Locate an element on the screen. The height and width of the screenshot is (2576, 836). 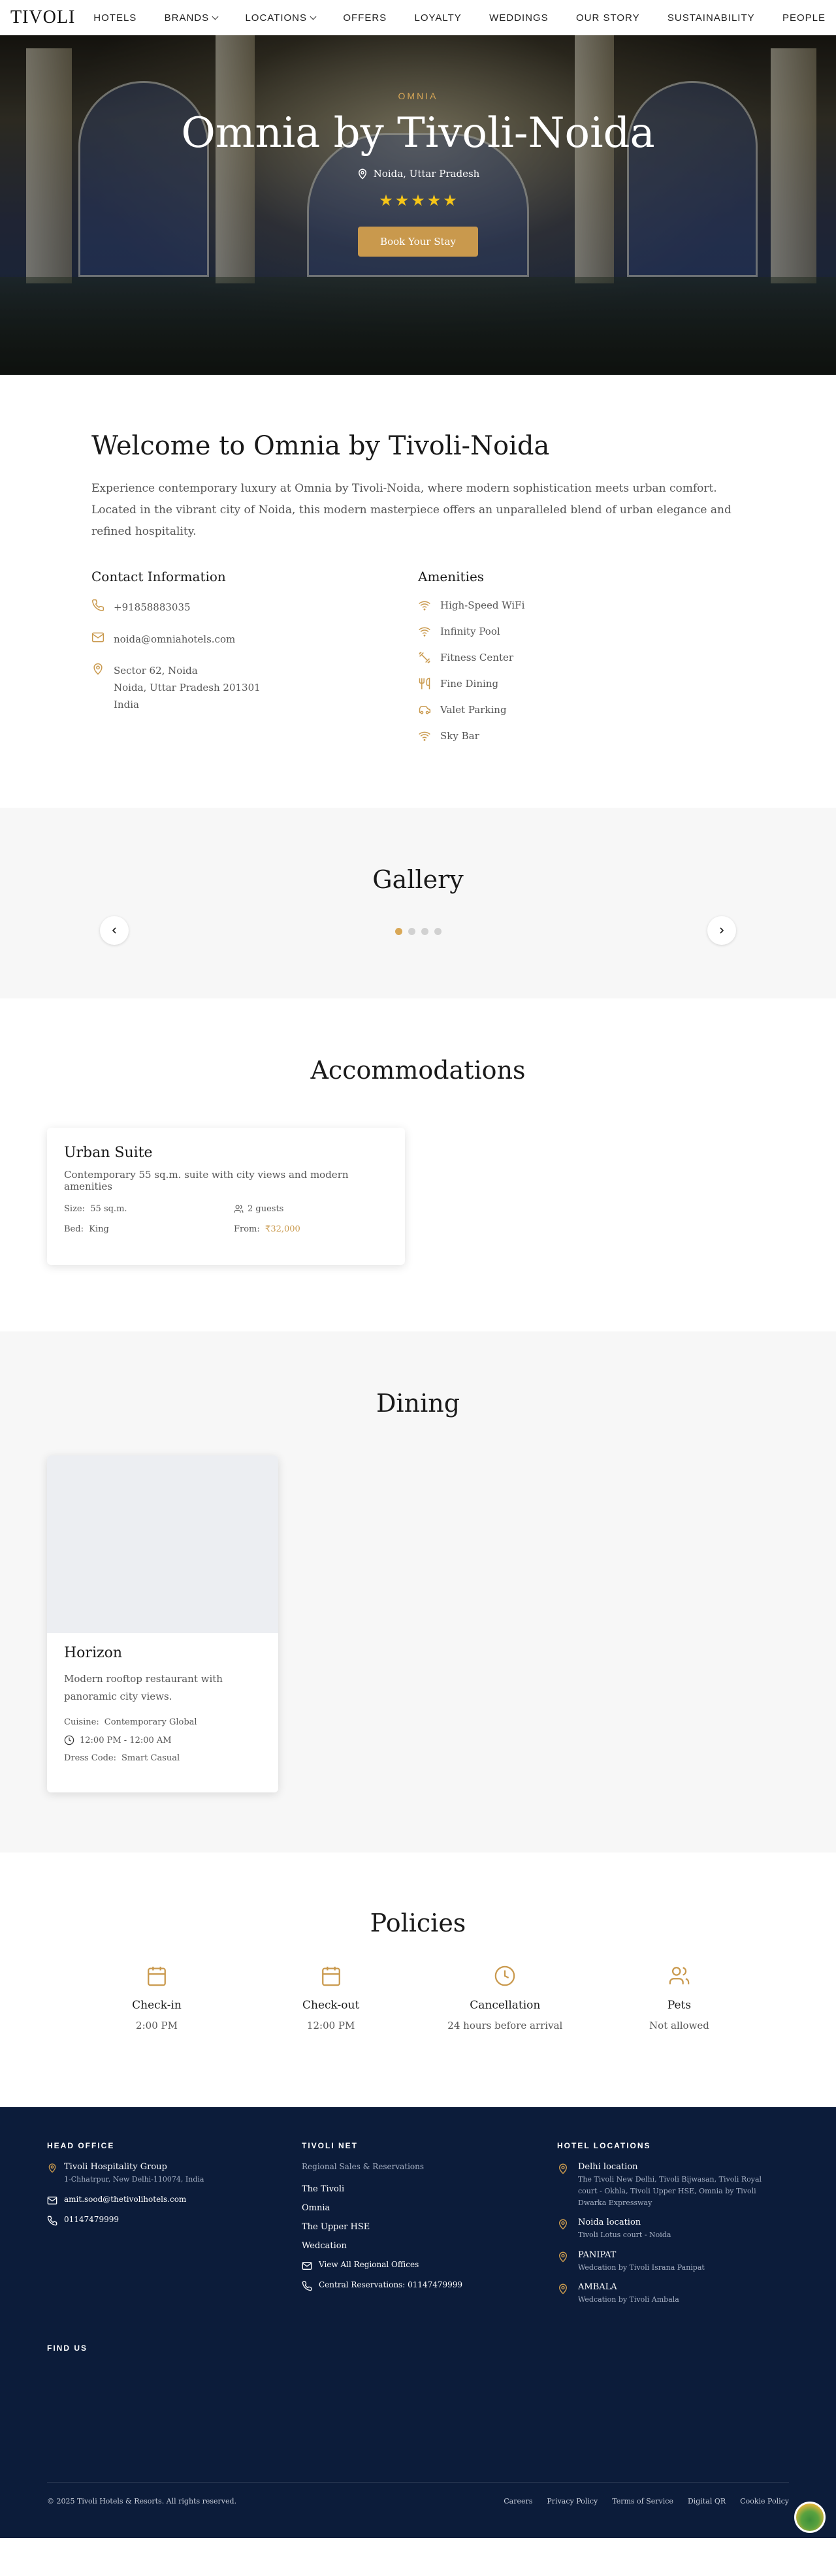
contact-phone: +91858883035 is located at coordinates (254, 608).